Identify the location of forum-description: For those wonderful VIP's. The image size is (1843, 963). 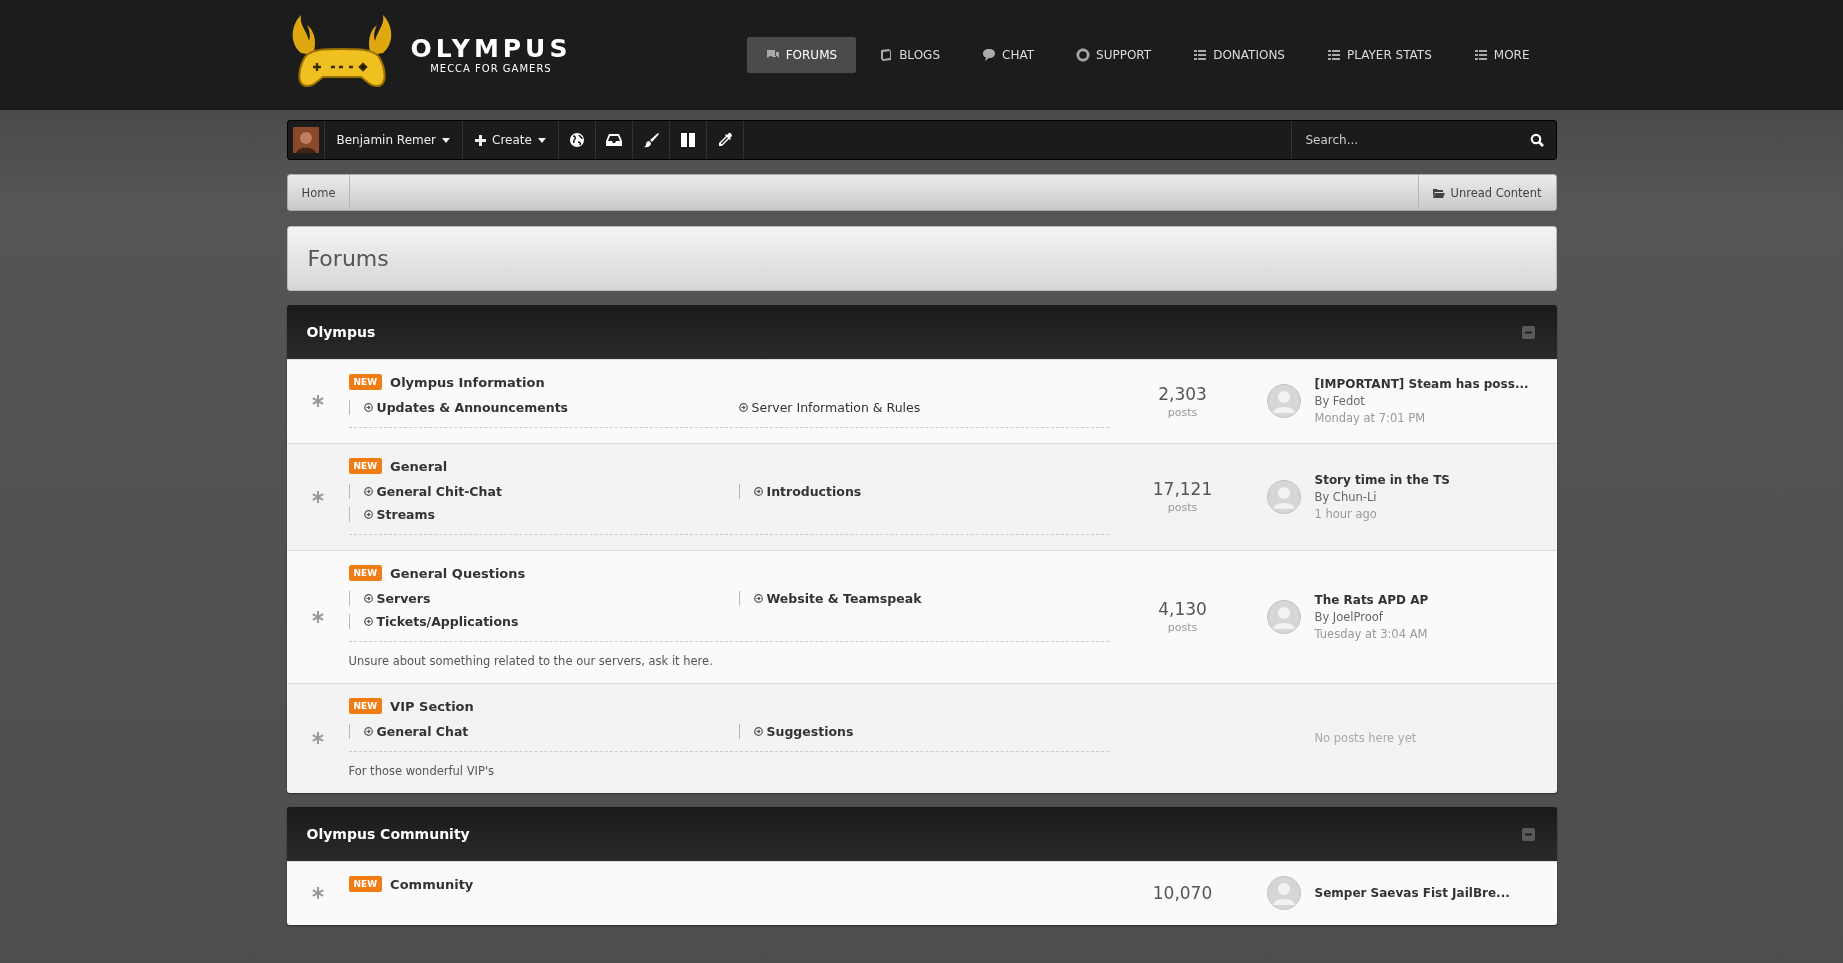
(422, 771).